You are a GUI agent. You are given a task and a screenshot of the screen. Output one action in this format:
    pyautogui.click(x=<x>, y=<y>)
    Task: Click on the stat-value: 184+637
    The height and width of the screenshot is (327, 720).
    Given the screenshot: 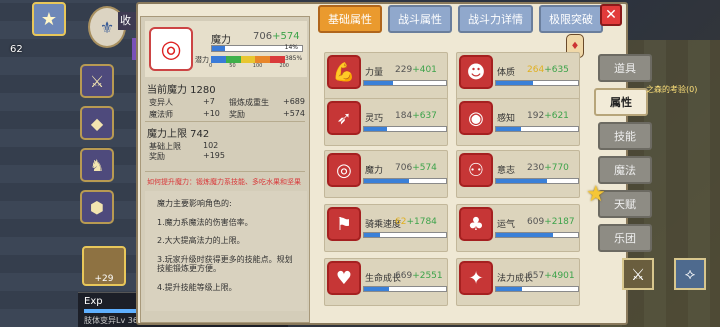 What is the action you would take?
    pyautogui.click(x=416, y=116)
    